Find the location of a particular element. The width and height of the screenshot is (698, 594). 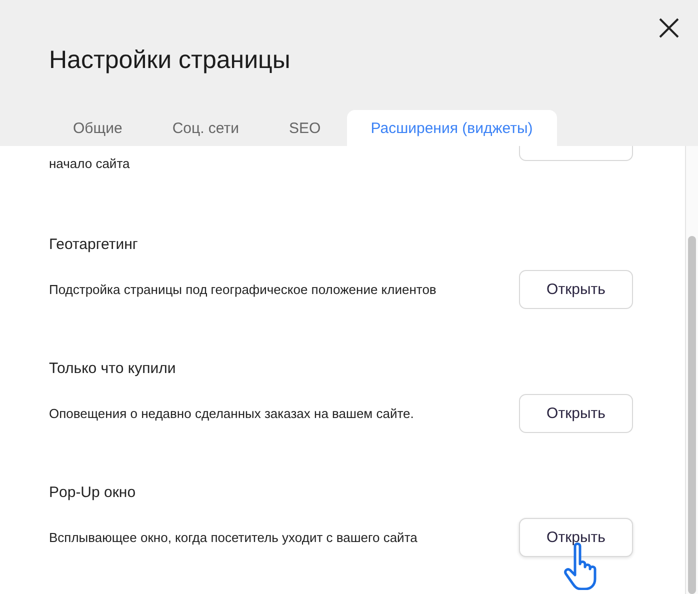

close-icon is located at coordinates (669, 28).